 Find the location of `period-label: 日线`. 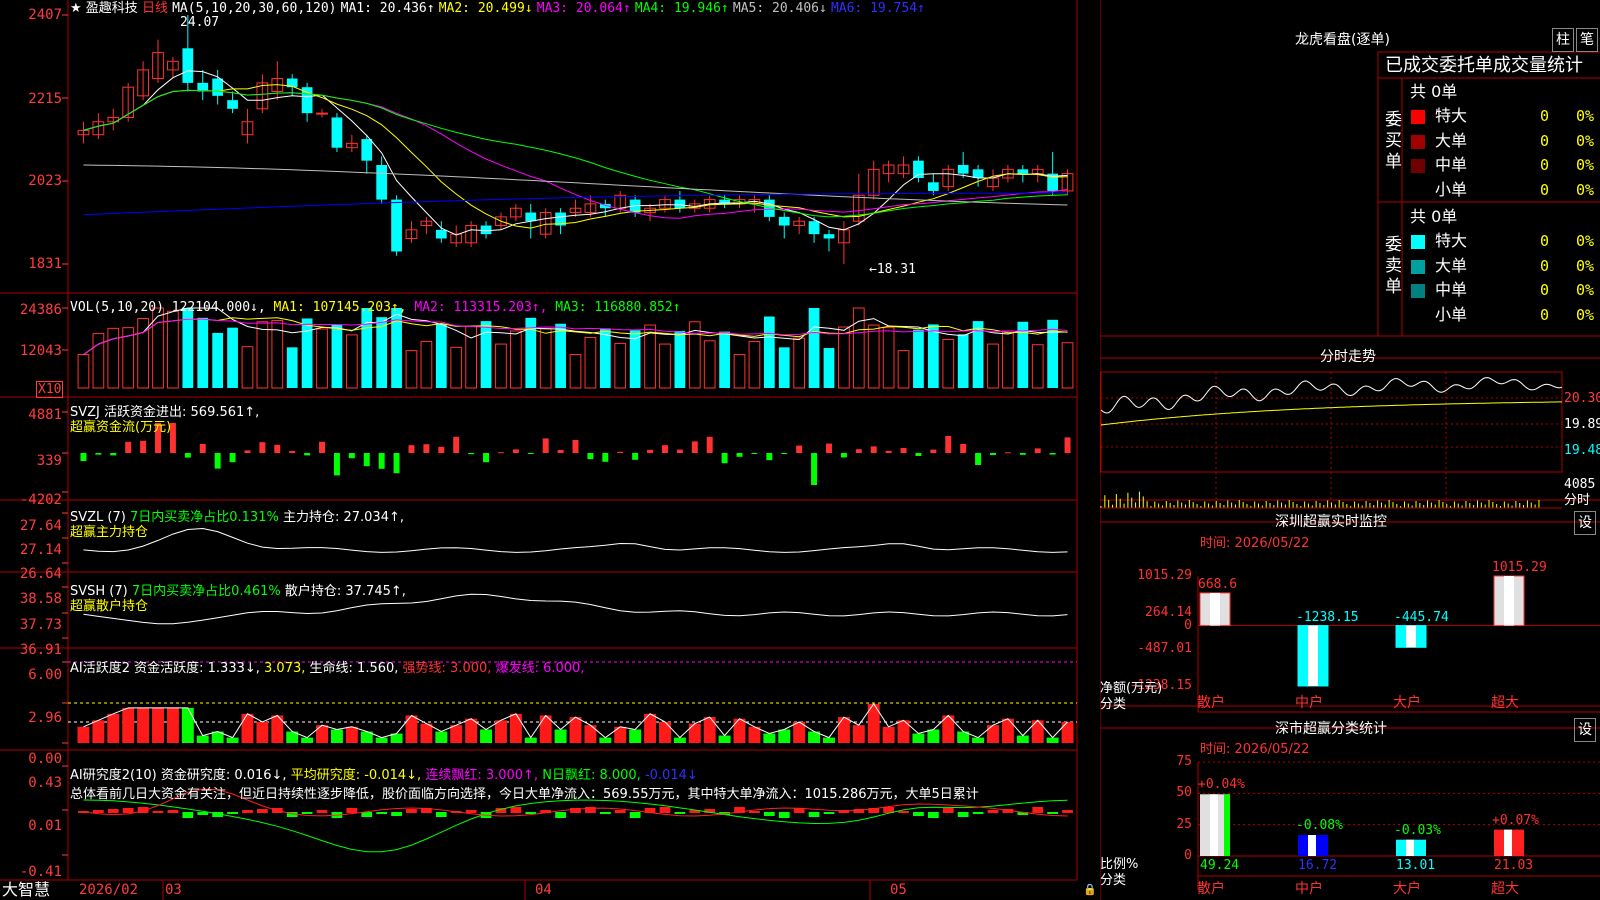

period-label: 日线 is located at coordinates (155, 8).